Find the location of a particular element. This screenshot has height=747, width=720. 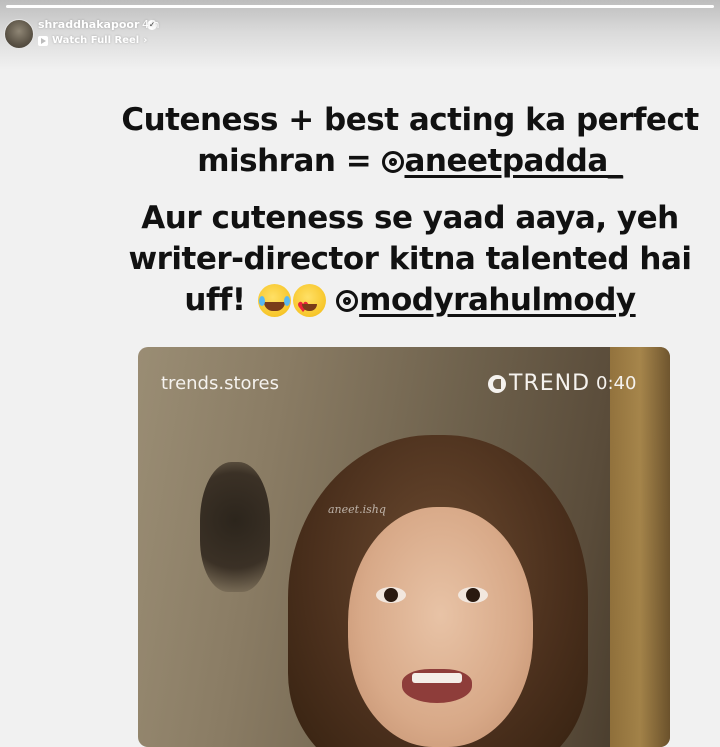

video-watermark: aneet.ishq is located at coordinates (357, 509).